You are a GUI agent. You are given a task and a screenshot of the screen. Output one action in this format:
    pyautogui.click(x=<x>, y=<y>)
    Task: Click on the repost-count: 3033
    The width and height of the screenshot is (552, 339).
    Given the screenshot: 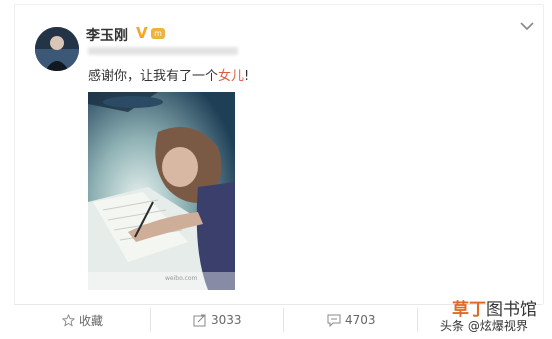 What is the action you would take?
    pyautogui.click(x=226, y=320)
    